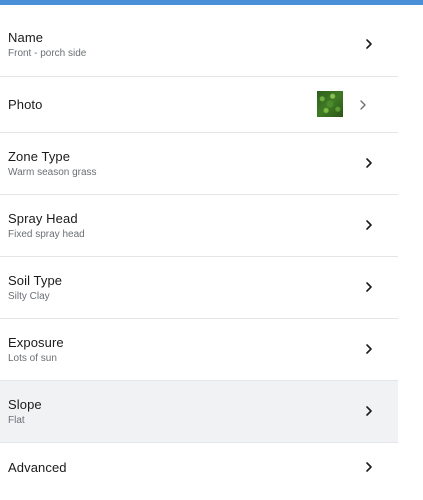 The width and height of the screenshot is (423, 500). What do you see at coordinates (199, 288) in the screenshot?
I see `setting-row-soil-type: Soil Type Silty Clay` at bounding box center [199, 288].